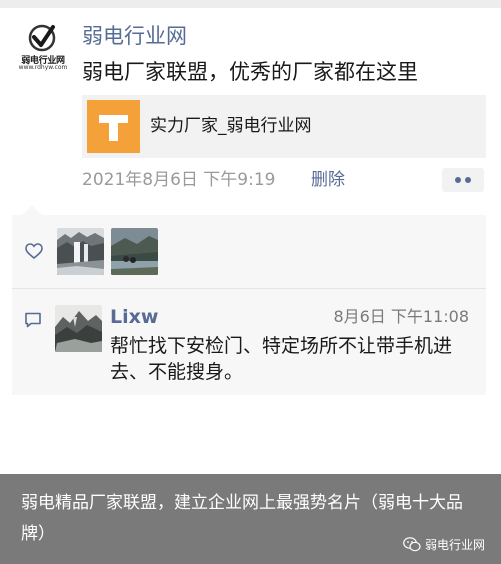 The height and width of the screenshot is (564, 501). I want to click on lake-landscape-image, so click(134, 251).